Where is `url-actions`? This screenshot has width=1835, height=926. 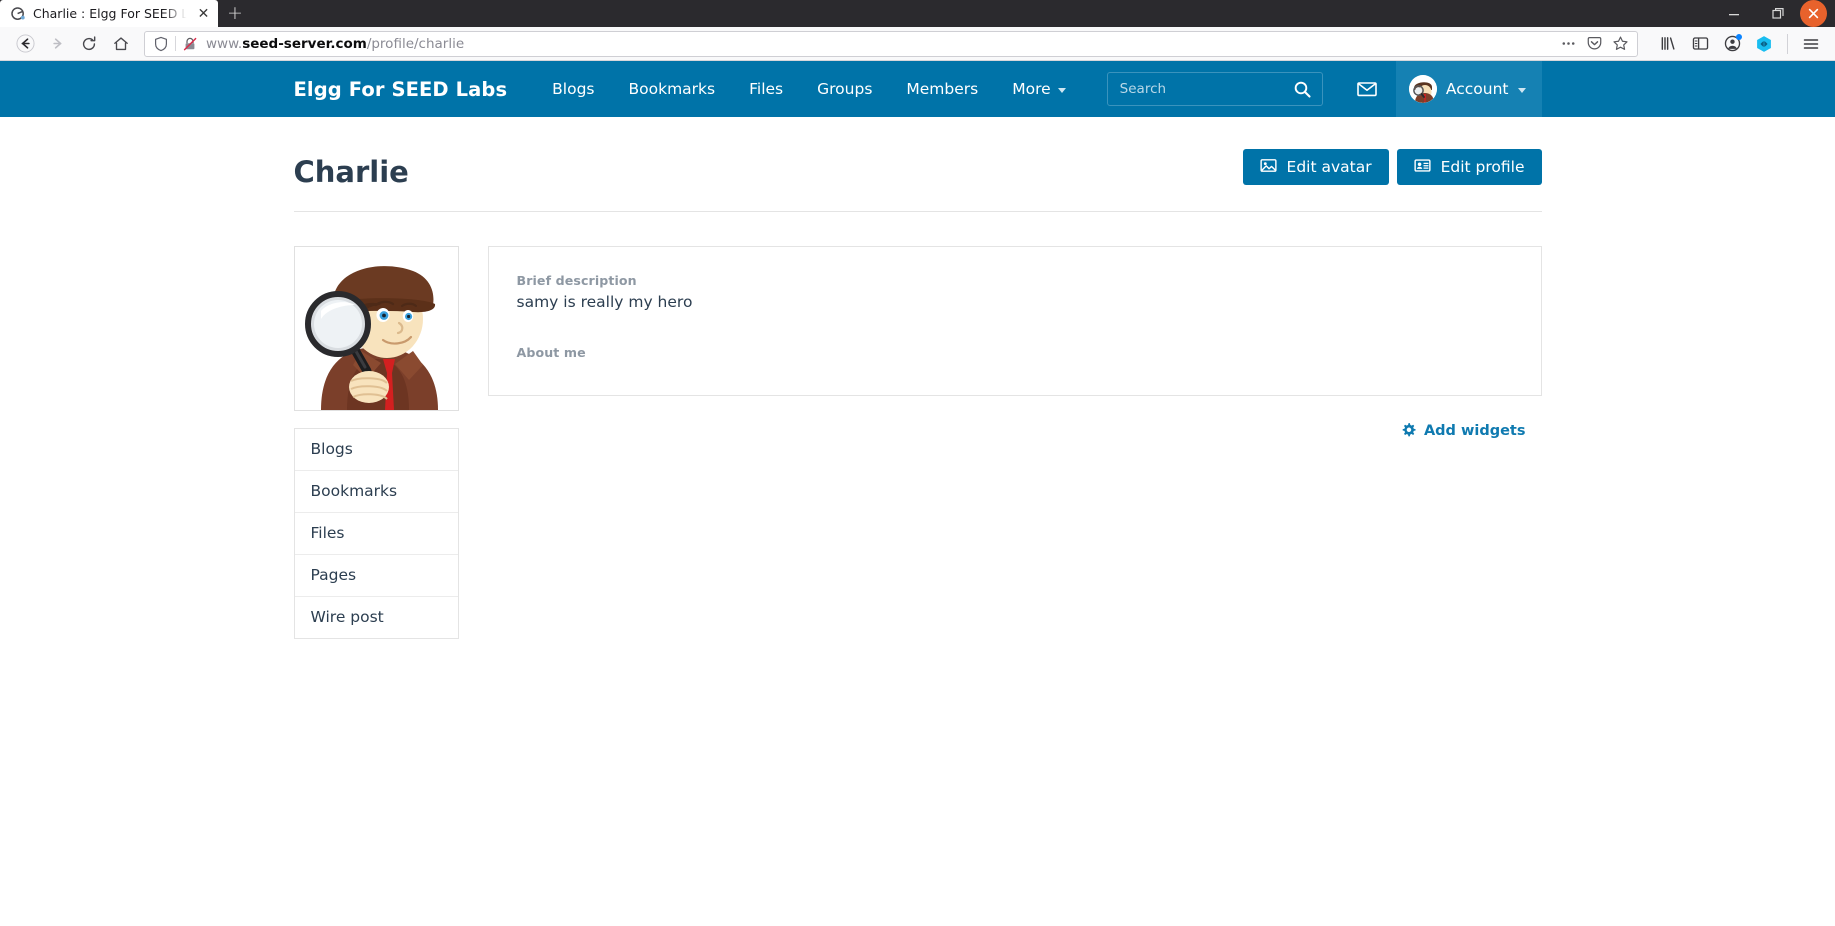 url-actions is located at coordinates (1595, 43).